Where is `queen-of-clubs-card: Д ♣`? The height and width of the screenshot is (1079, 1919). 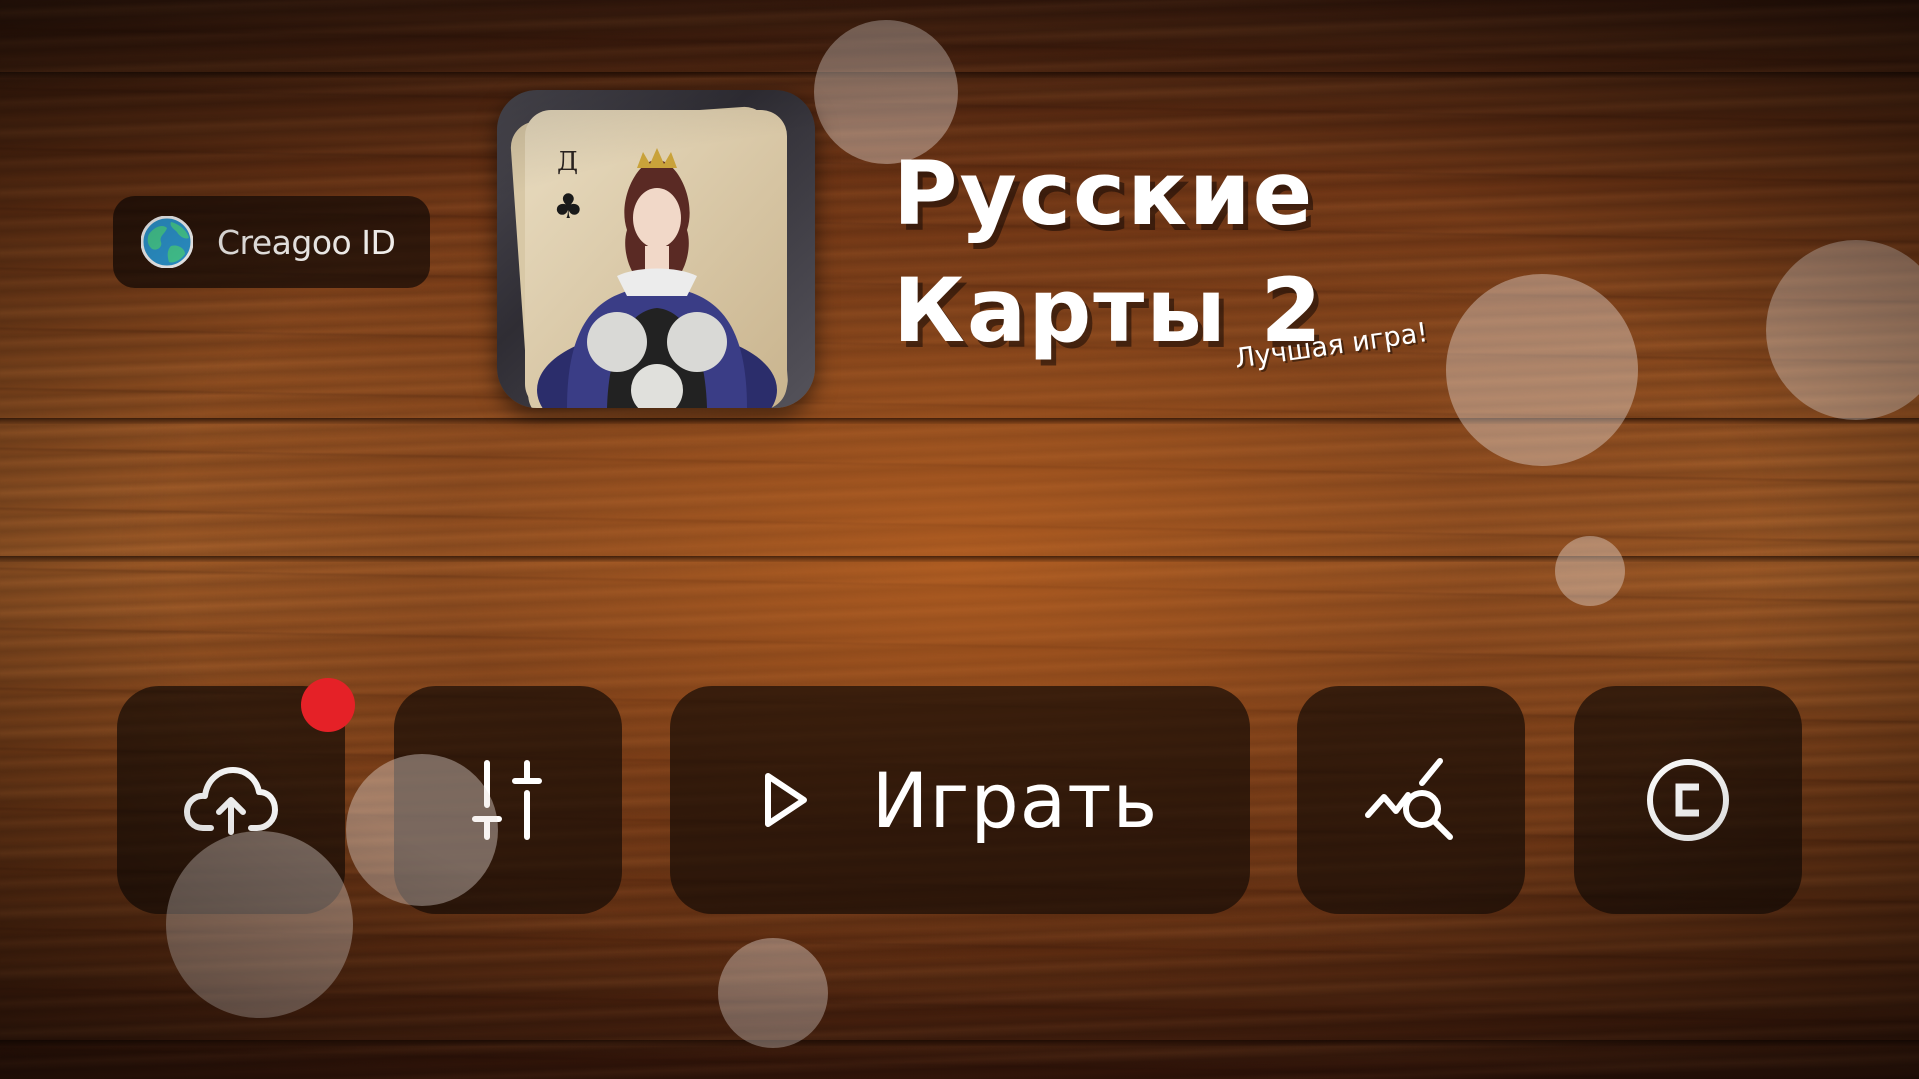 queen-of-clubs-card: Д ♣ is located at coordinates (649, 257).